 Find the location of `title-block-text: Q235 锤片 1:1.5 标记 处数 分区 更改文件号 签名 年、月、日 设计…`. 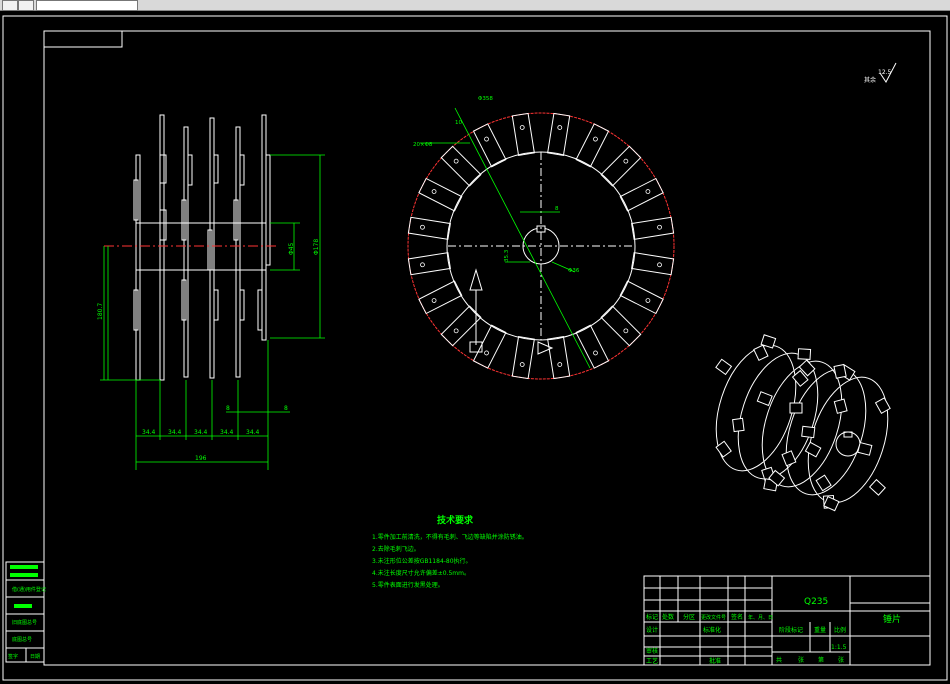

title-block-text: Q235 锤片 1:1.5 标记 处数 分区 更改文件号 签名 年、月、日 设计… is located at coordinates (773, 631).